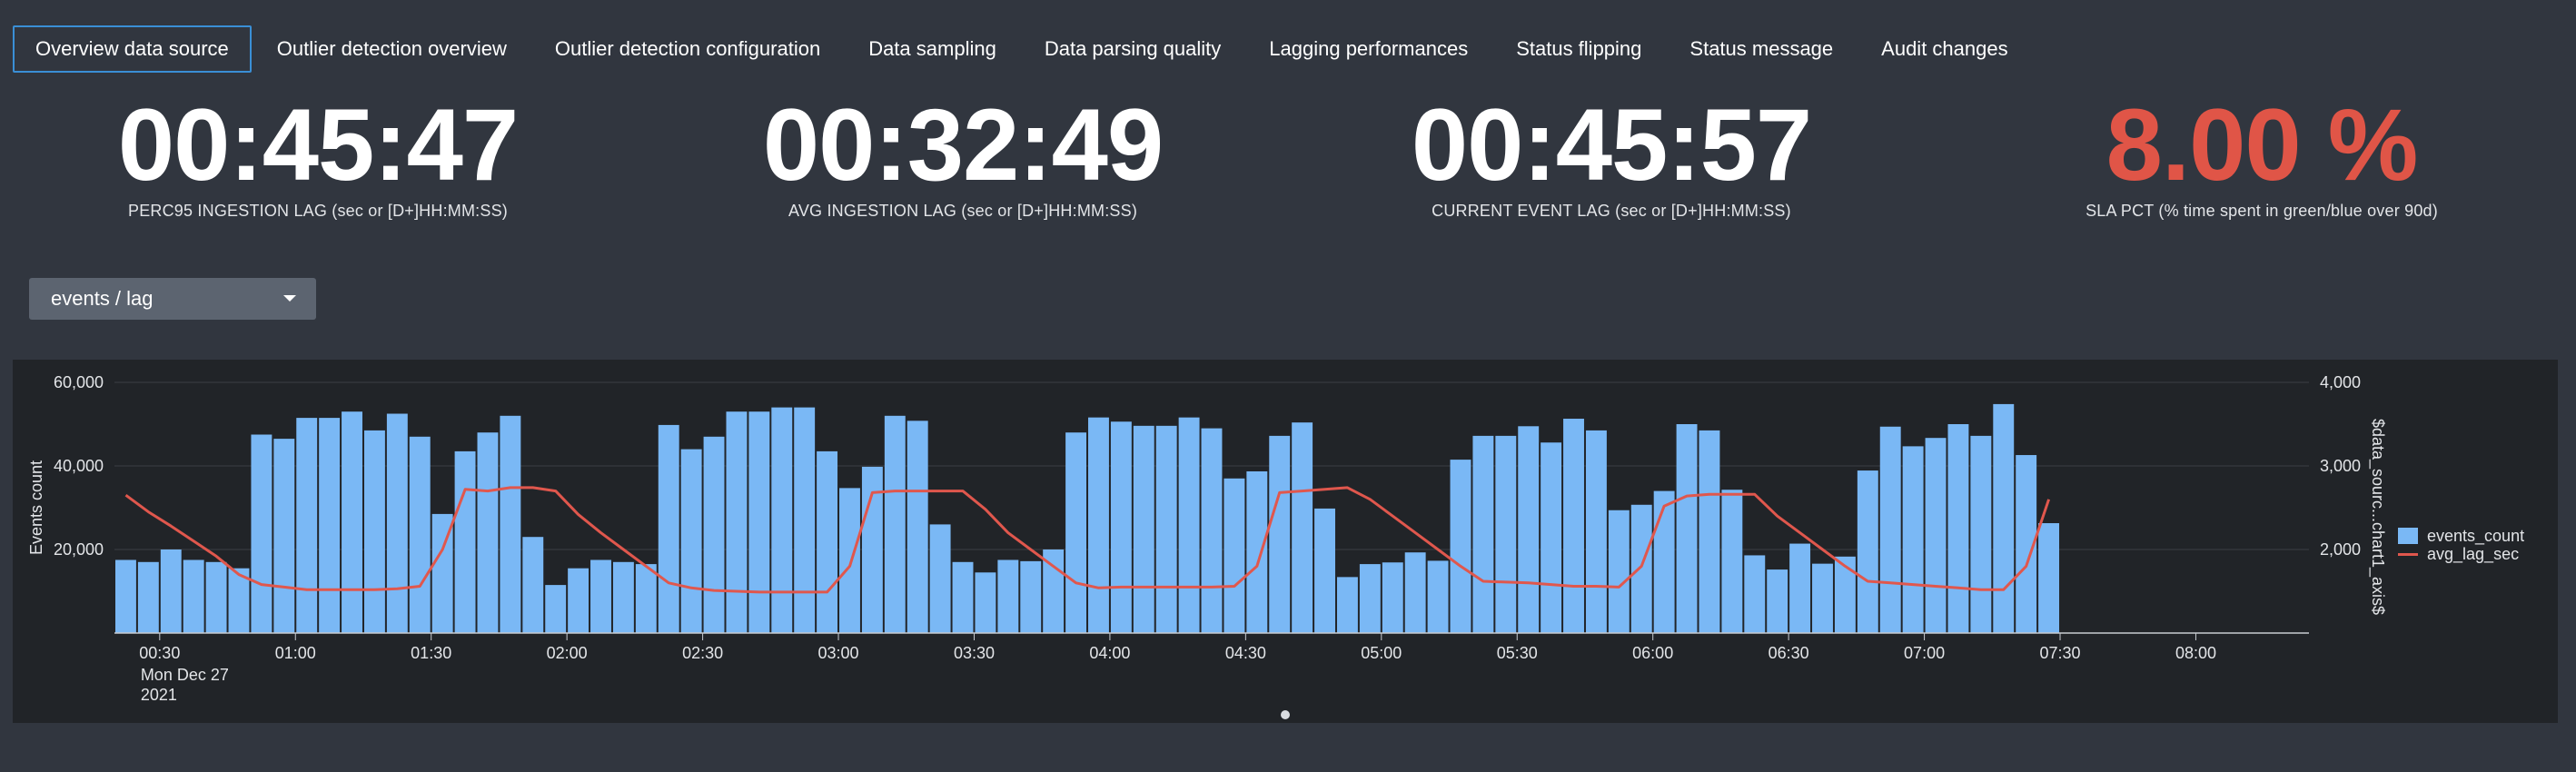 Image resolution: width=2576 pixels, height=772 pixels. Describe the element at coordinates (159, 695) in the screenshot. I see `x-year-label: 2021` at that location.